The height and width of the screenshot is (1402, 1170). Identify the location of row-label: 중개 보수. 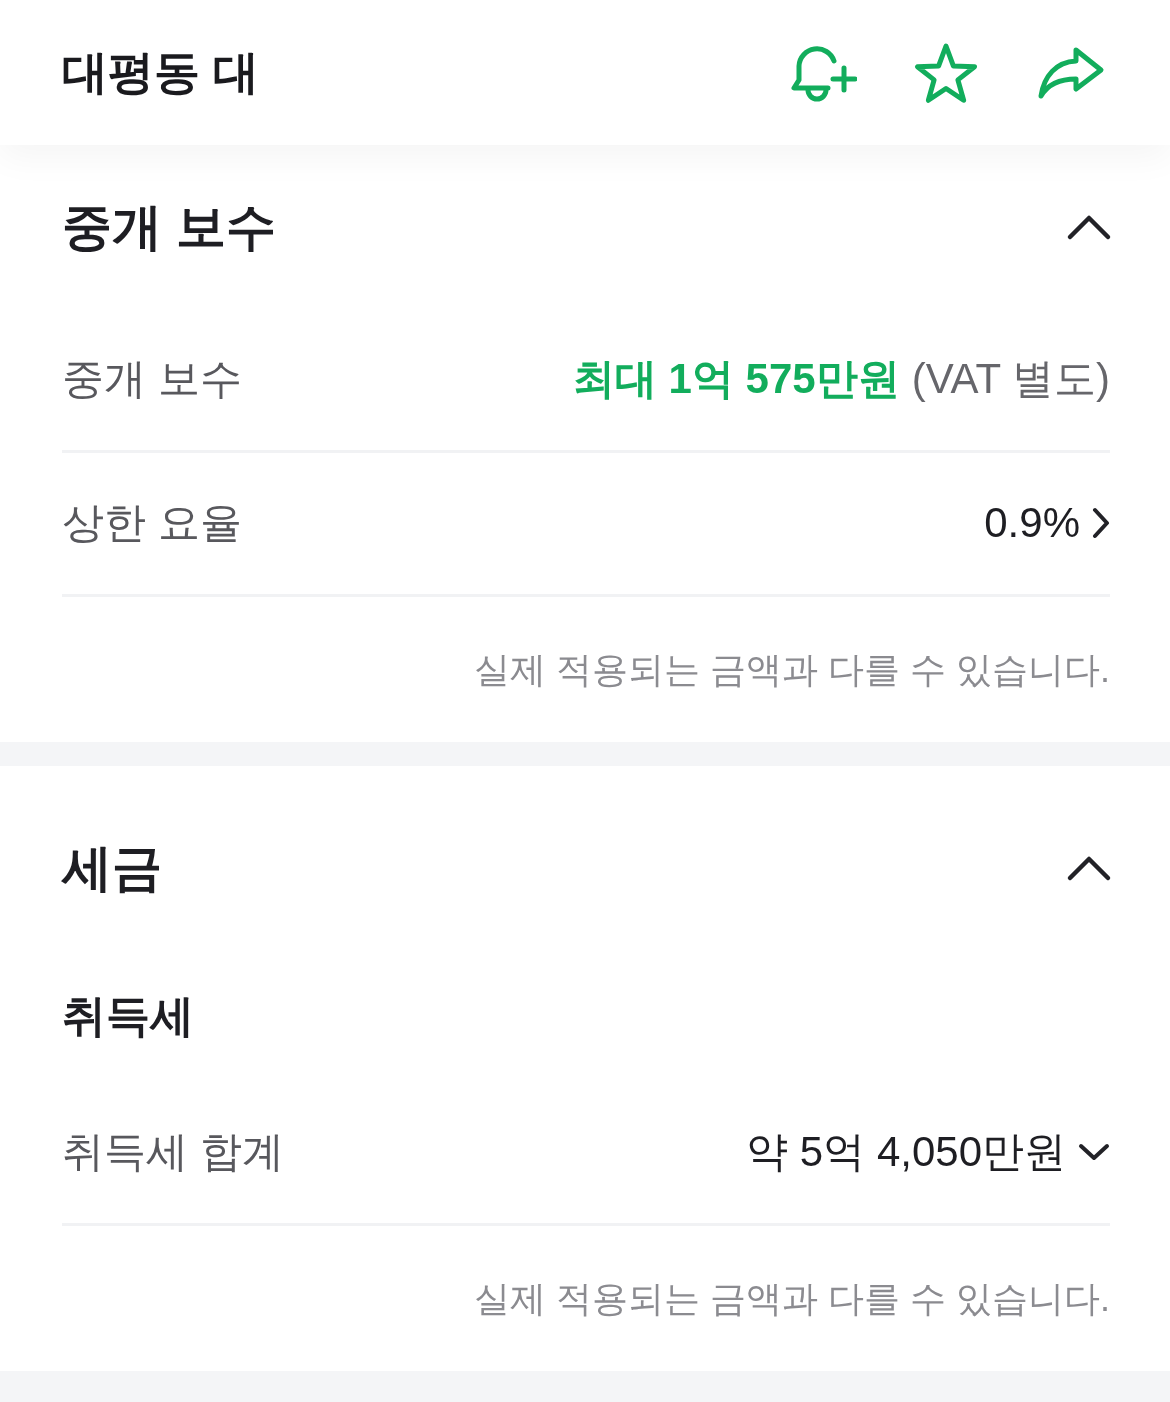
(152, 379).